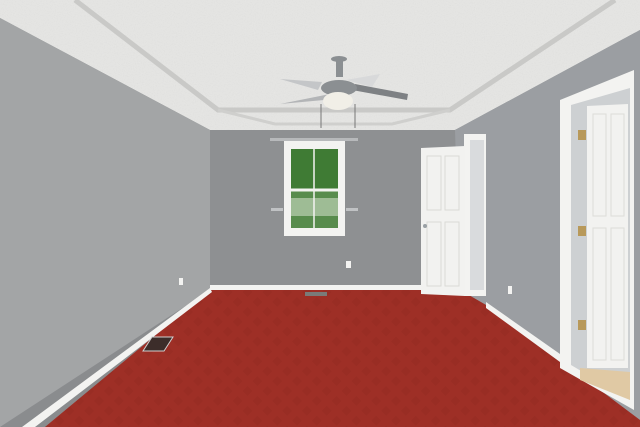  Describe the element at coordinates (316, 287) in the screenshot. I see `baseboard-back` at that location.